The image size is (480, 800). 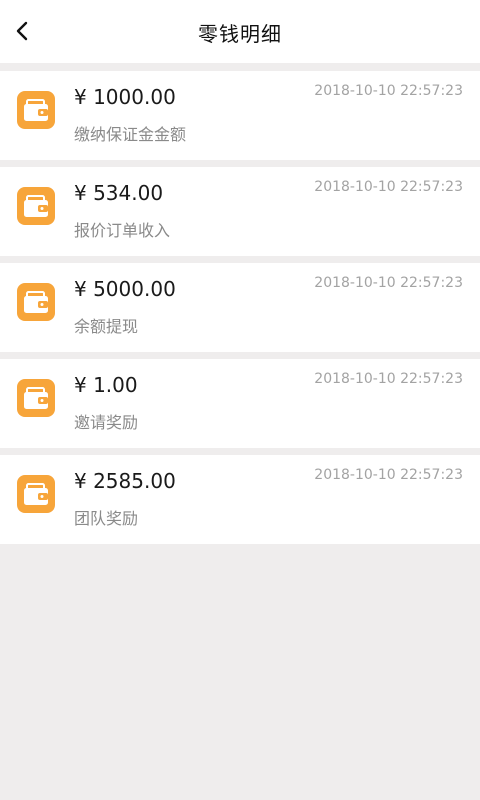 I want to click on transaction-item: ¥ 1000.00 缴纳保证金金额 2018-10-10 22:57:23, so click(x=240, y=115).